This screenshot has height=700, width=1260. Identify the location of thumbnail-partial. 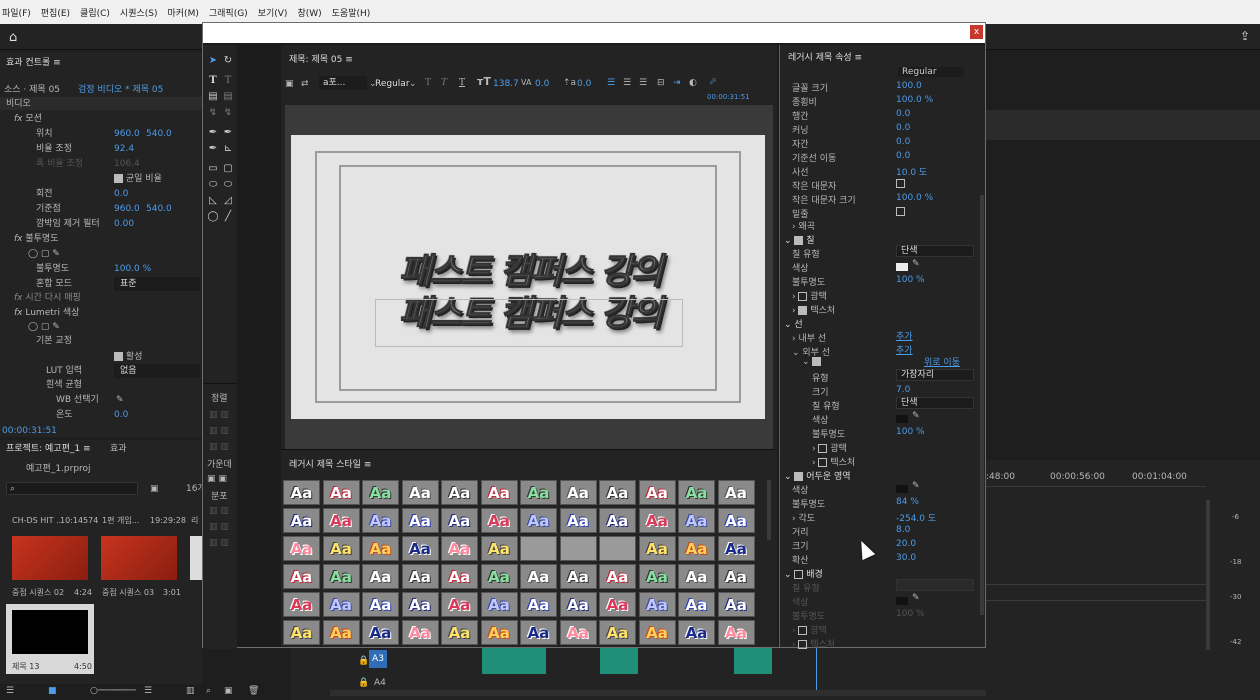
(196, 558).